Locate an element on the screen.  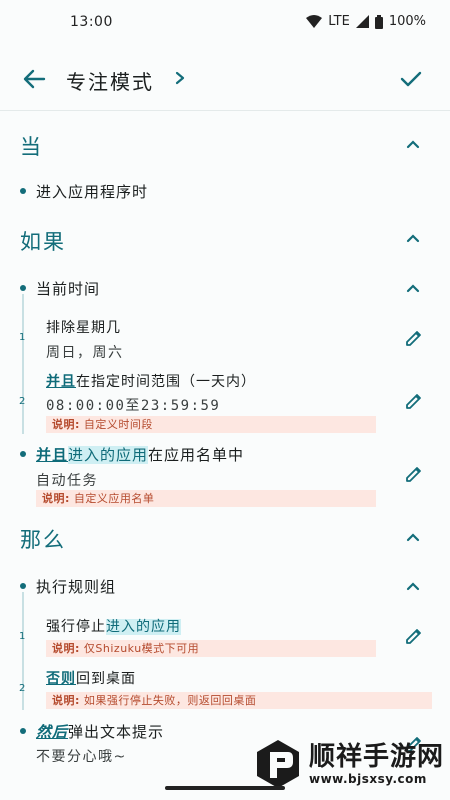
watermark-text: 顺祥手游网 www.bjsxsy.com is located at coordinates (376, 764).